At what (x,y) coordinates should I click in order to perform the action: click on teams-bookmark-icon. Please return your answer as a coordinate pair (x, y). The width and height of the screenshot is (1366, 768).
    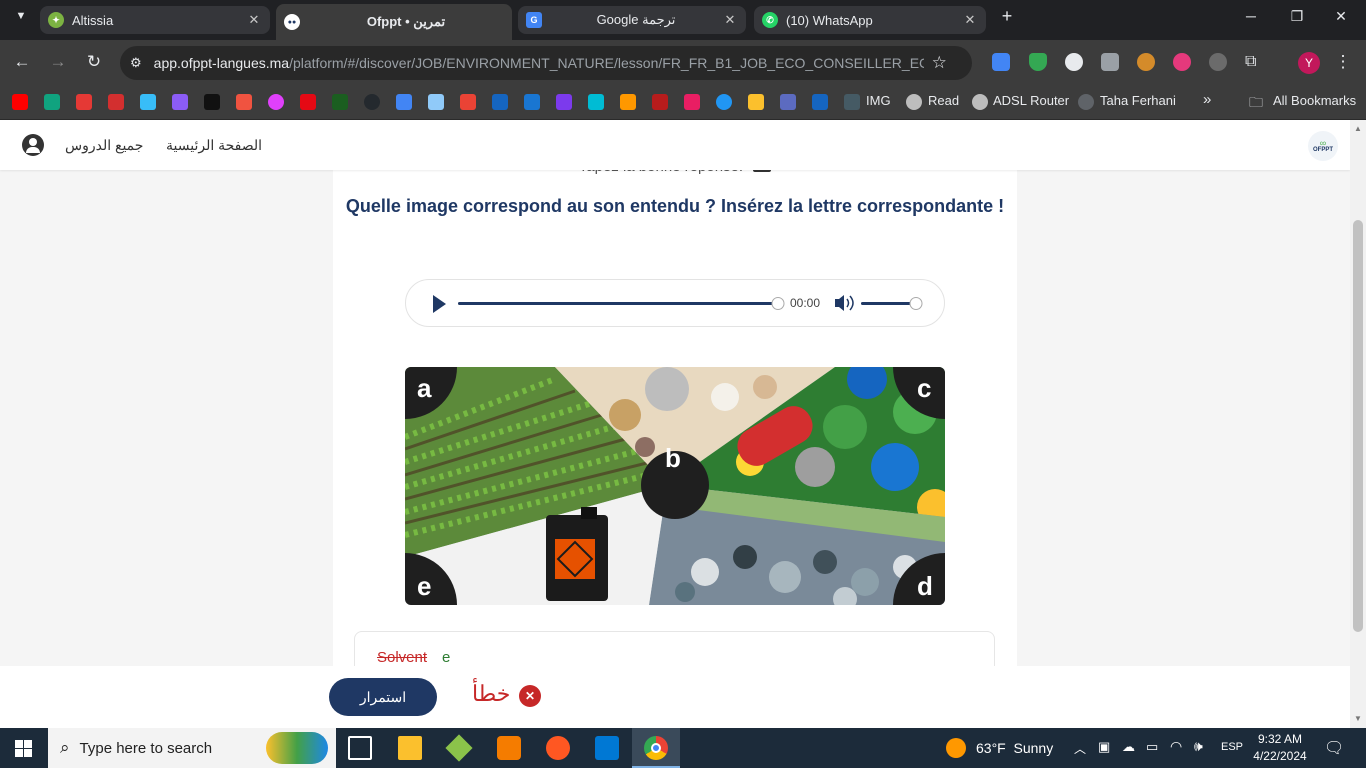
    Looking at the image, I should click on (788, 102).